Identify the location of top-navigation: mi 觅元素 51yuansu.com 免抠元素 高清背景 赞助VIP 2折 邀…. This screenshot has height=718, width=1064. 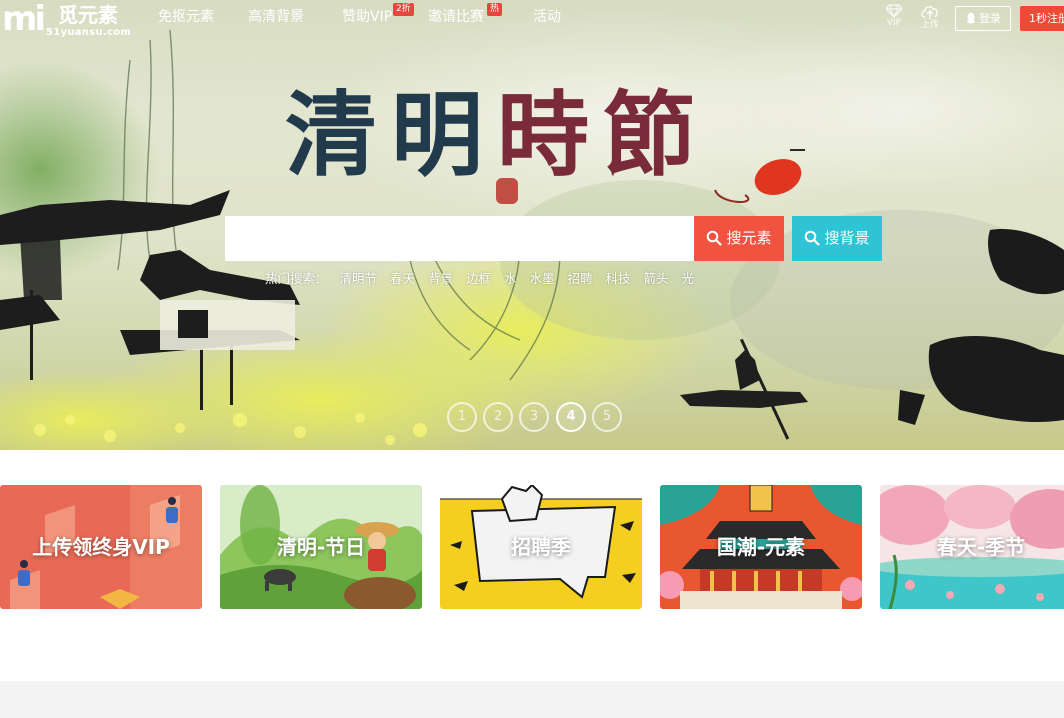
(532, 19).